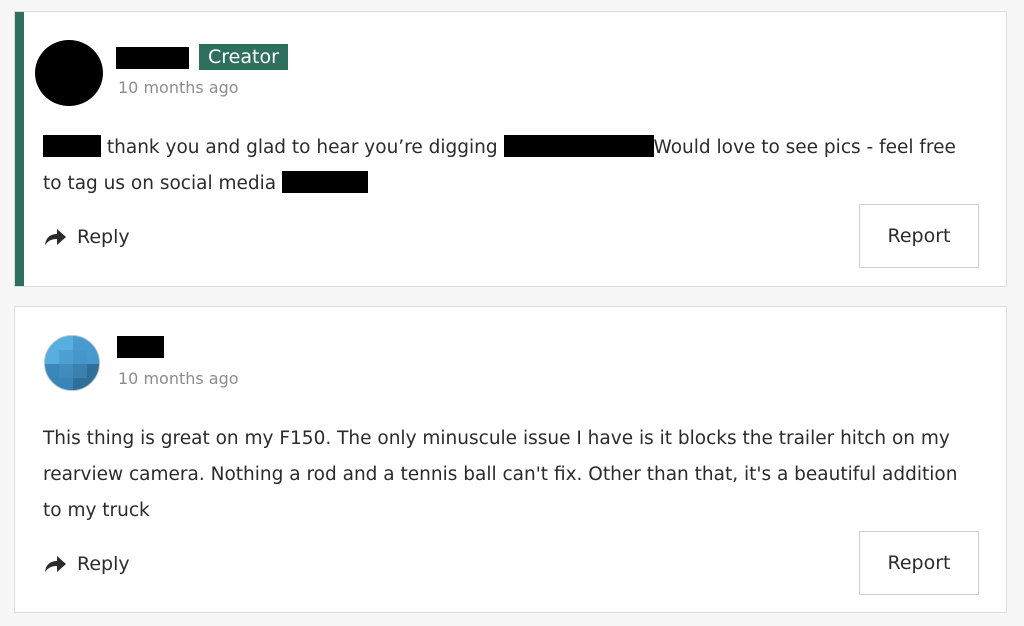  I want to click on creator-accent-bar, so click(19, 149).